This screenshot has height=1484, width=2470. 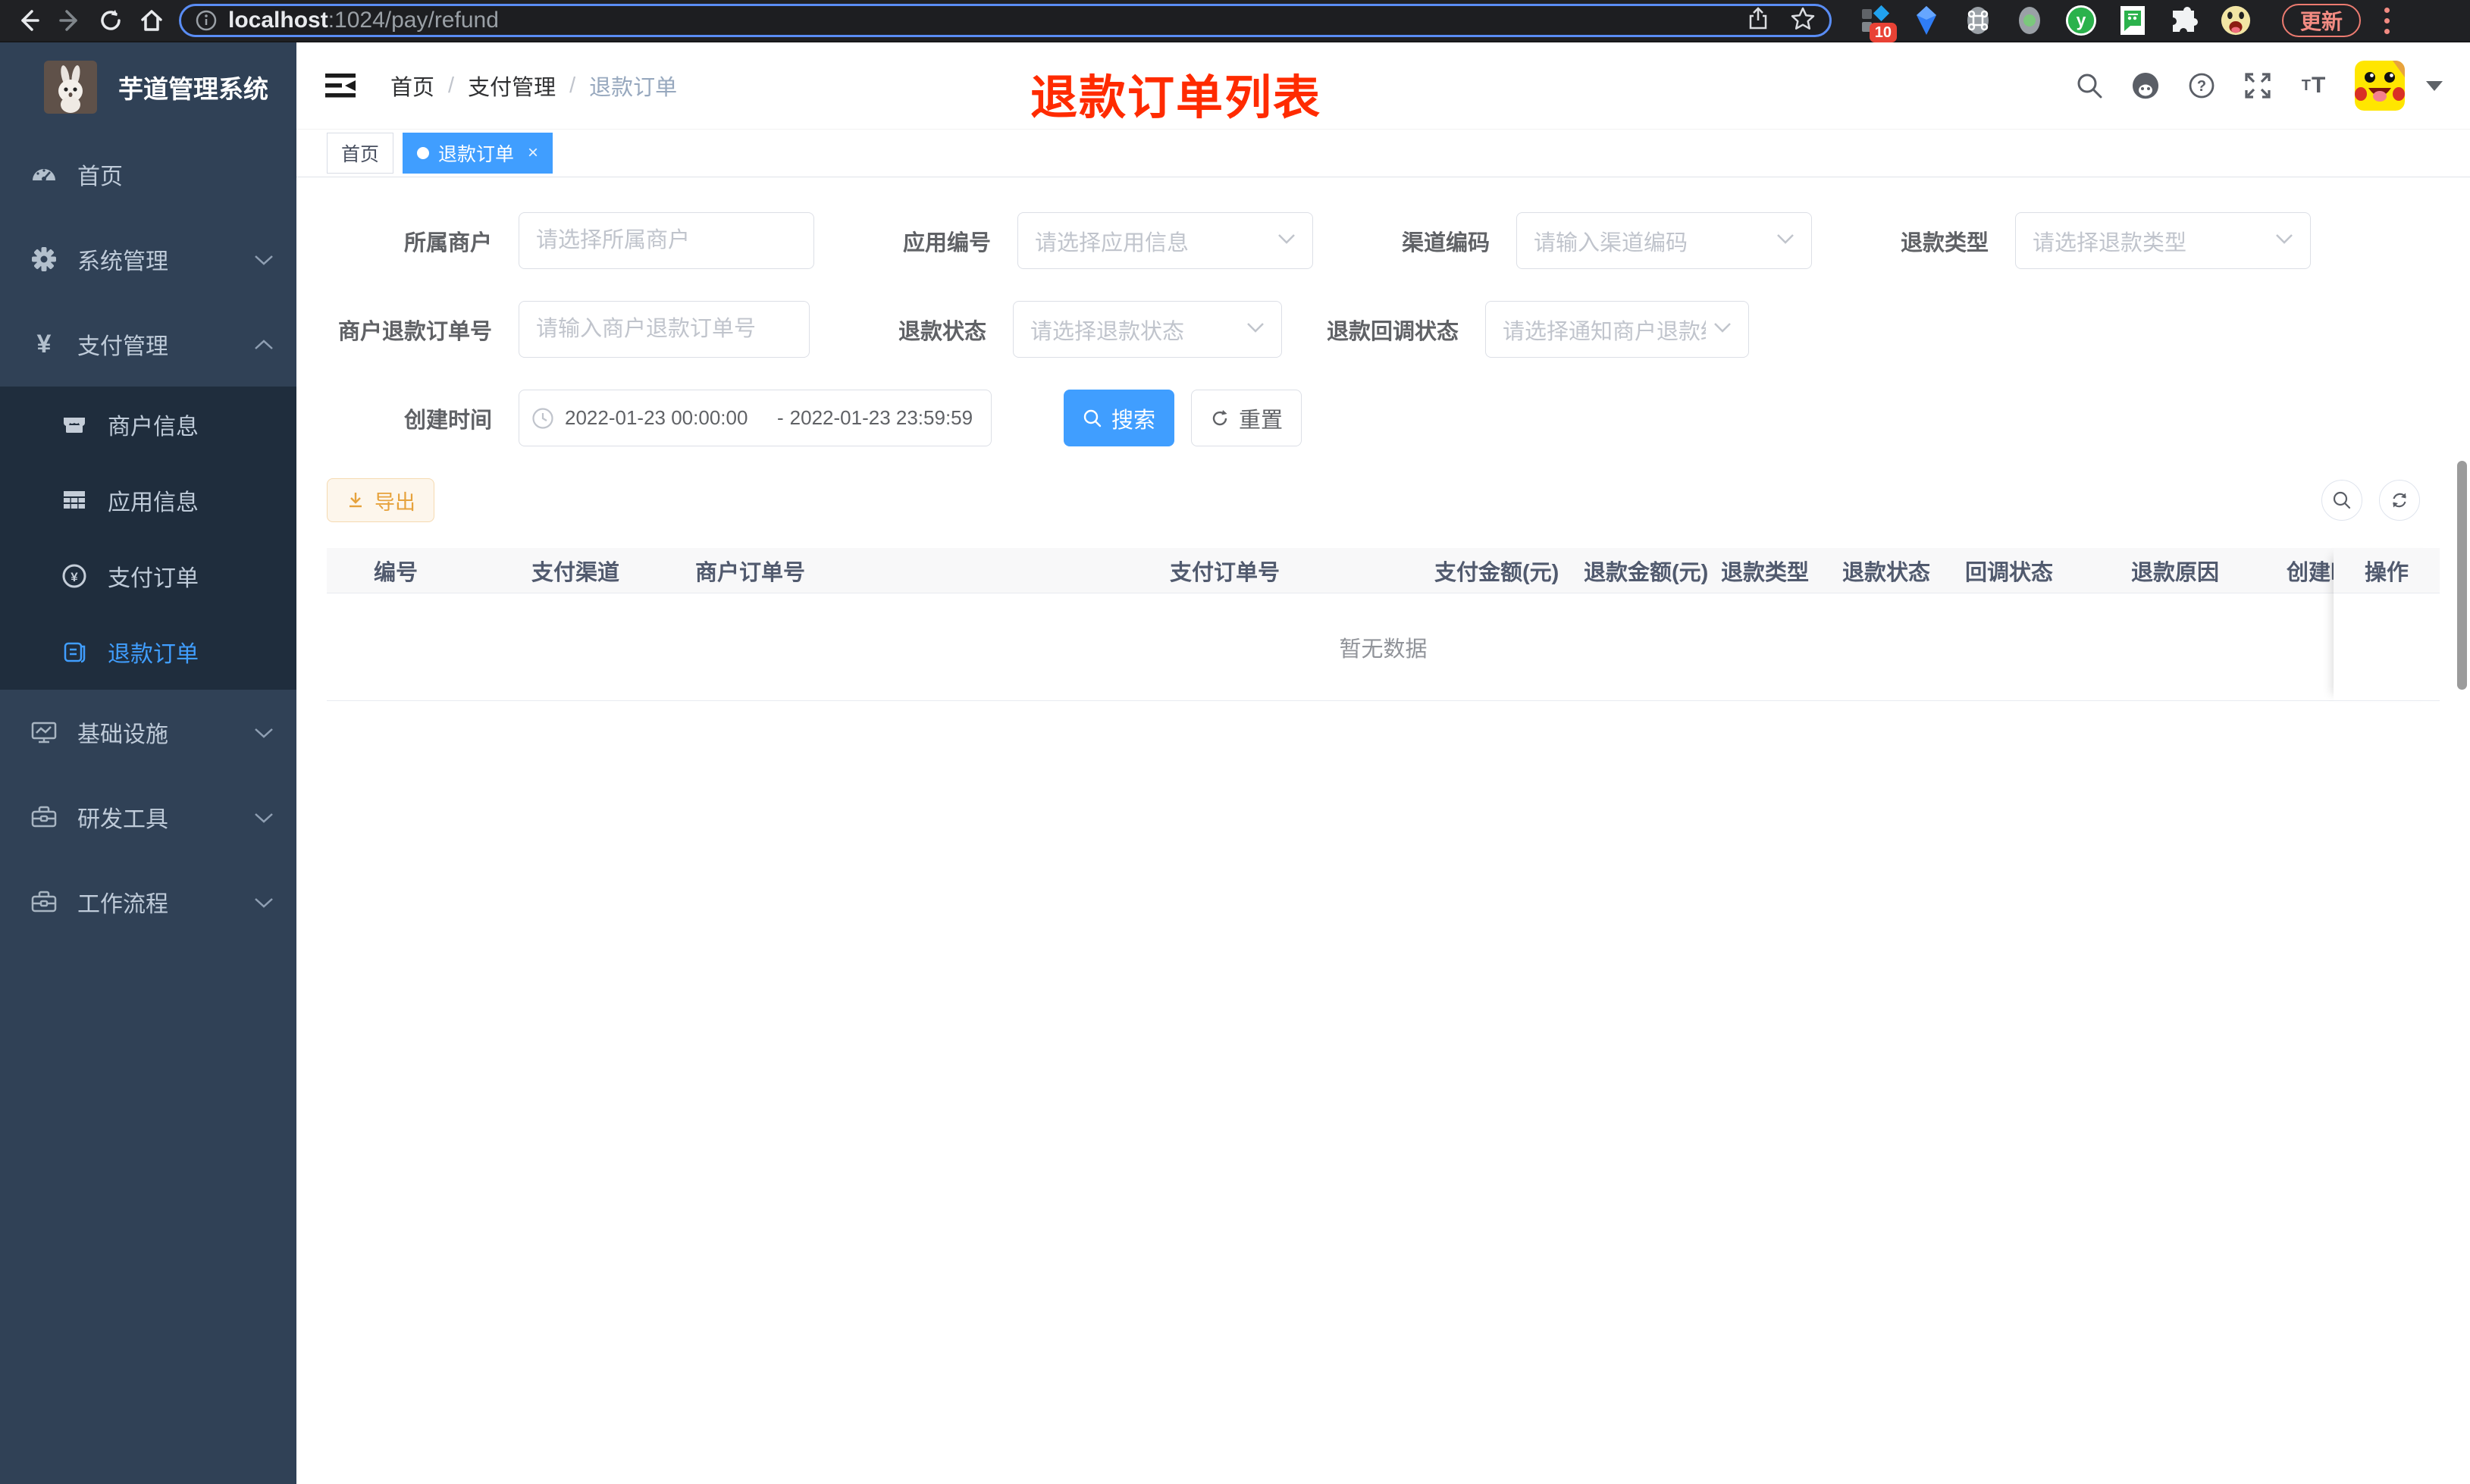 I want to click on tags-bar: 首页 退款订单 ×, so click(x=1383, y=153).